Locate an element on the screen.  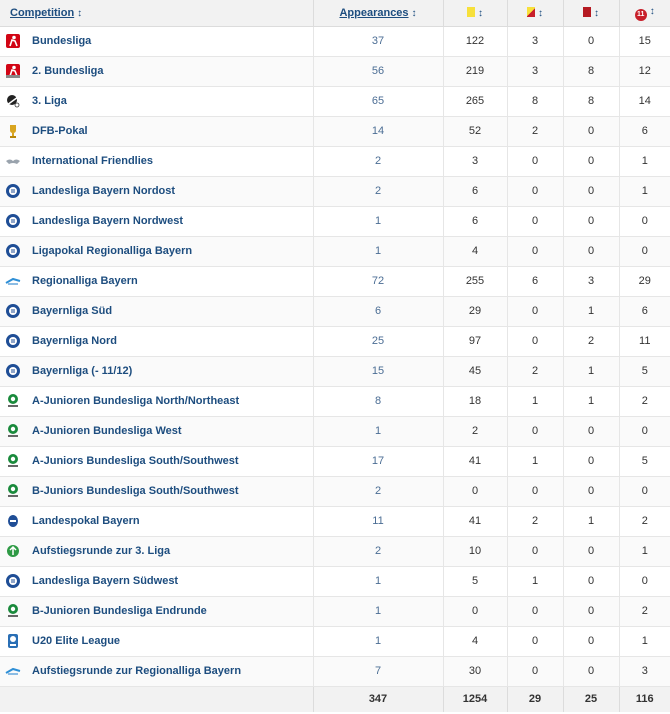
yellow-cards-column-header: ↕ is located at coordinates (474, 13).